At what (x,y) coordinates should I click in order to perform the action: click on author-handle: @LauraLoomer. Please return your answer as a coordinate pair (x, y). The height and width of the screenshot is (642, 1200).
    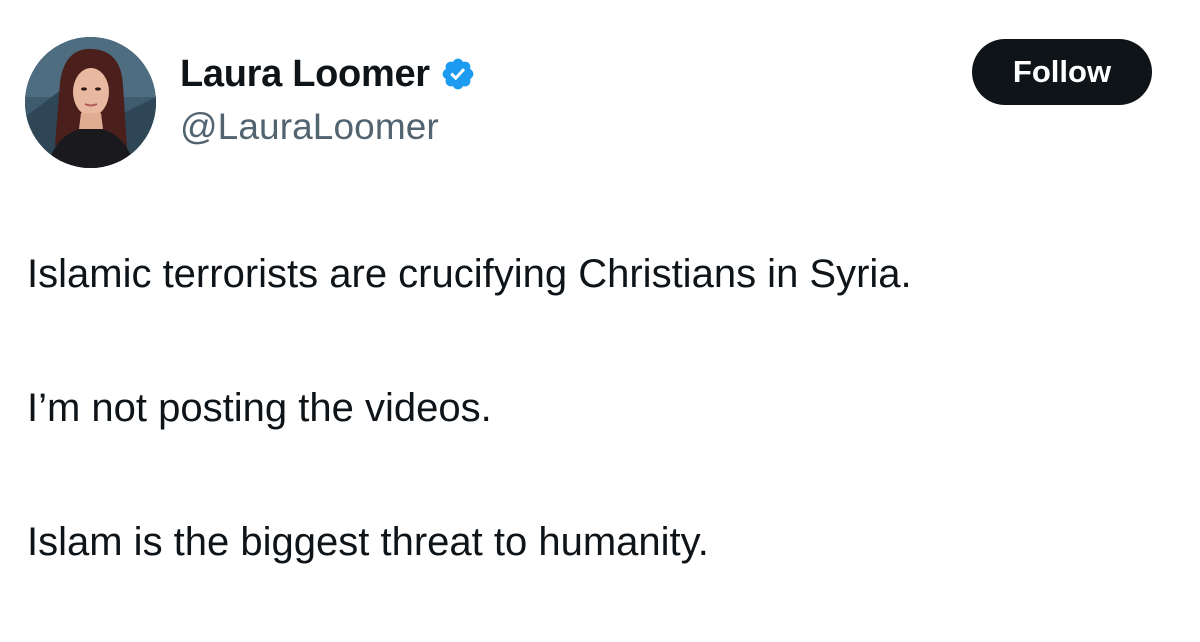
    Looking at the image, I should click on (328, 127).